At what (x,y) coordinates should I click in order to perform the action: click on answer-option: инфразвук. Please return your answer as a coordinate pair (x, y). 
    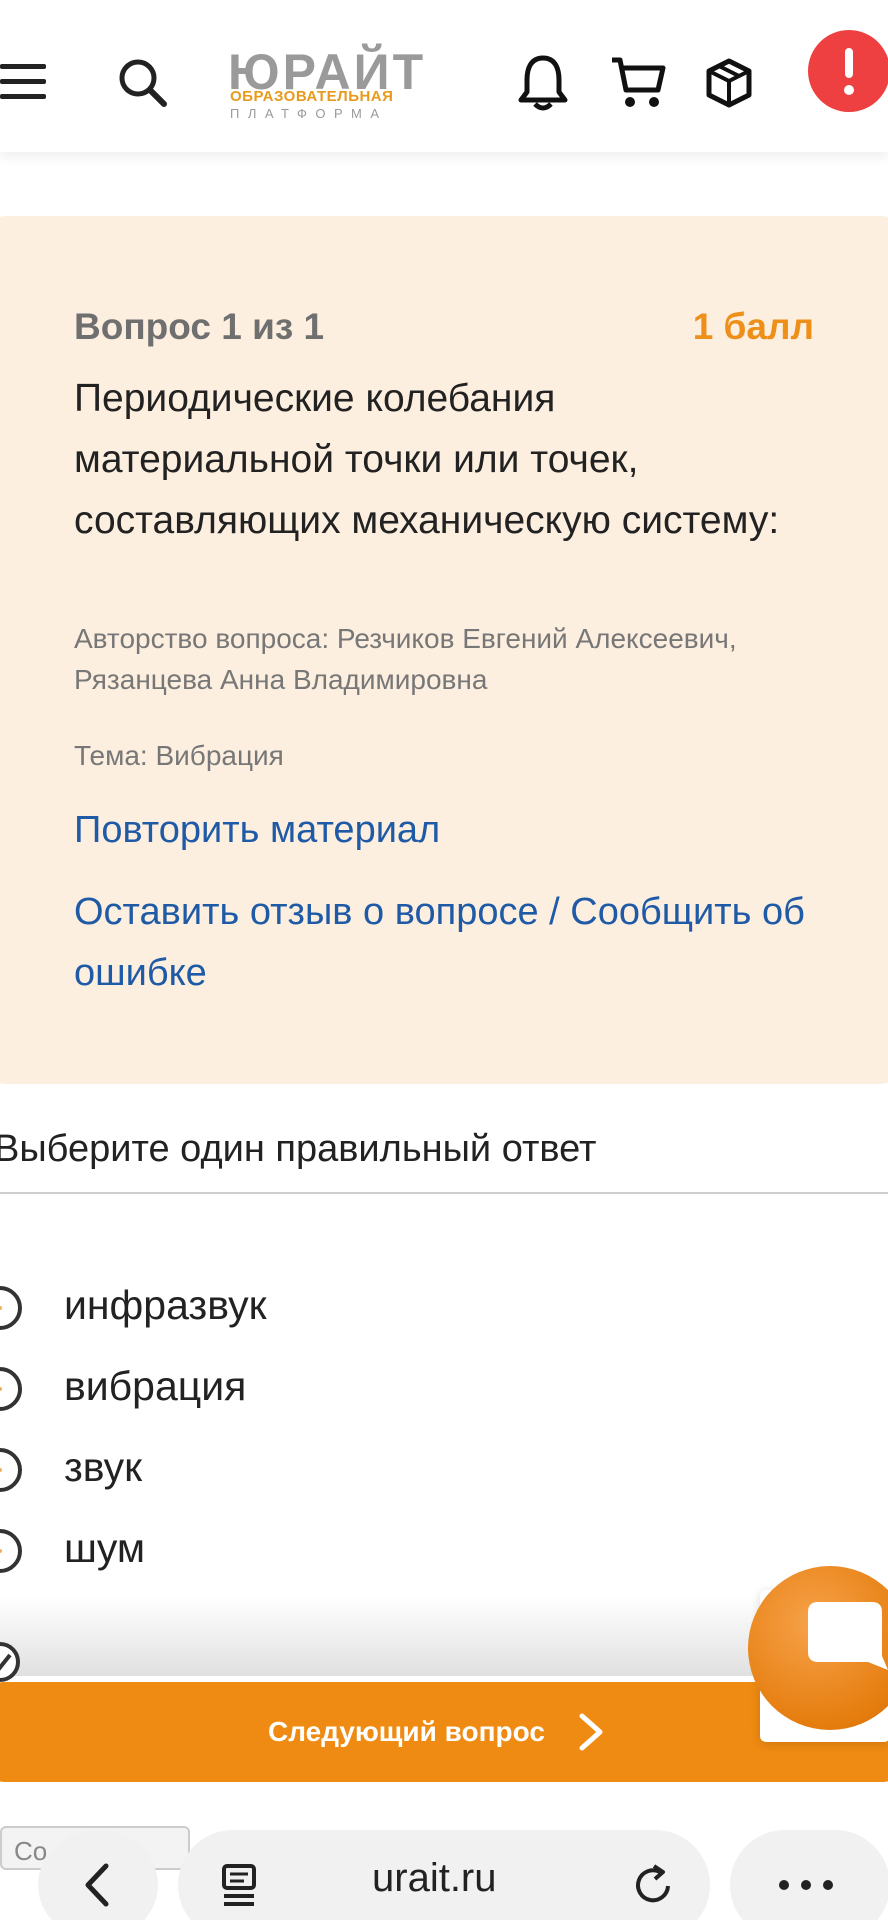
    Looking at the image, I should click on (250, 1306).